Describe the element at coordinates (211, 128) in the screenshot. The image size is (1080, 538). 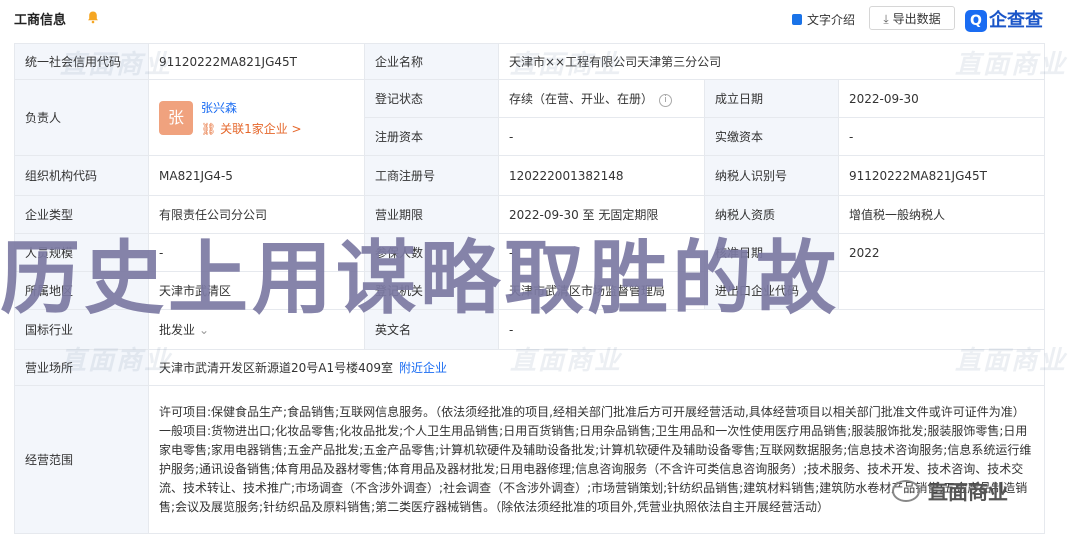
I see `related-icon: ⛓` at that location.